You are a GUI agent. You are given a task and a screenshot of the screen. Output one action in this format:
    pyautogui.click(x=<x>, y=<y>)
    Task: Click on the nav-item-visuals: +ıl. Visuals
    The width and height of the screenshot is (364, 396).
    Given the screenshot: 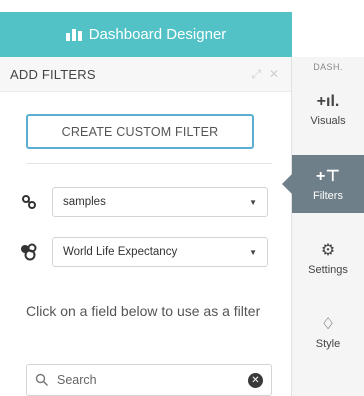 What is the action you would take?
    pyautogui.click(x=328, y=110)
    